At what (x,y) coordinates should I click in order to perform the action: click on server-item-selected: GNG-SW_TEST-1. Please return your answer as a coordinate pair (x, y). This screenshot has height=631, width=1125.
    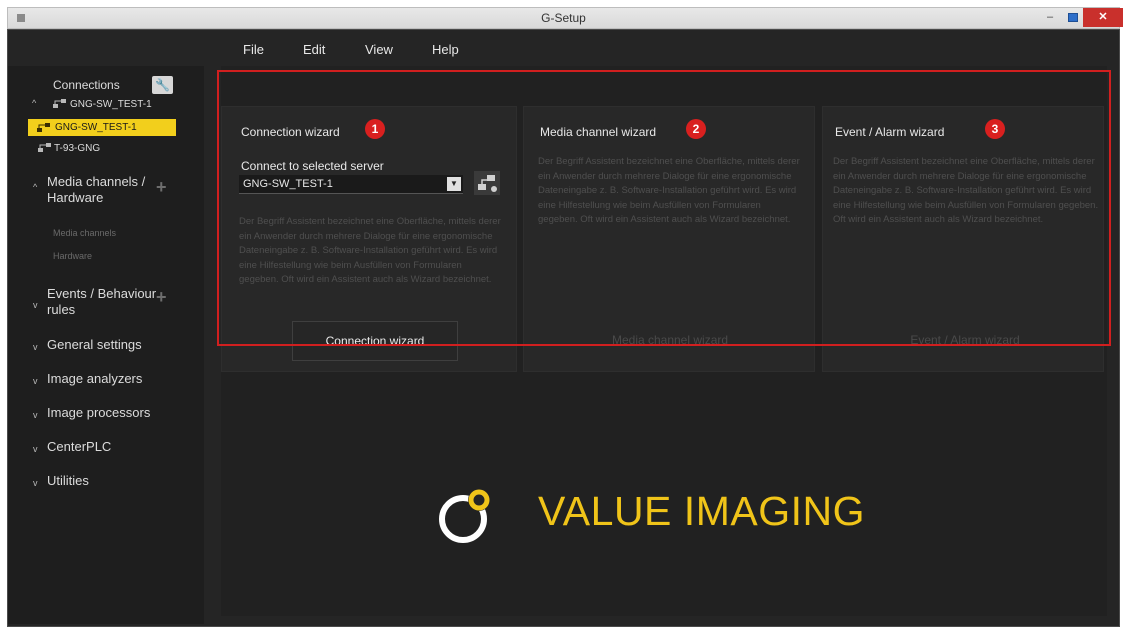
    Looking at the image, I should click on (102, 127).